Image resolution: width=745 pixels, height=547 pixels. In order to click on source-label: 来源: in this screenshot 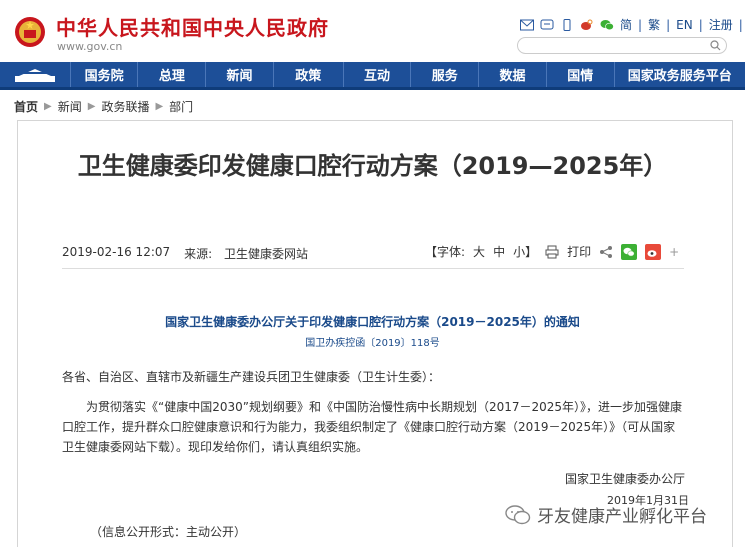, I will do `click(198, 254)`.